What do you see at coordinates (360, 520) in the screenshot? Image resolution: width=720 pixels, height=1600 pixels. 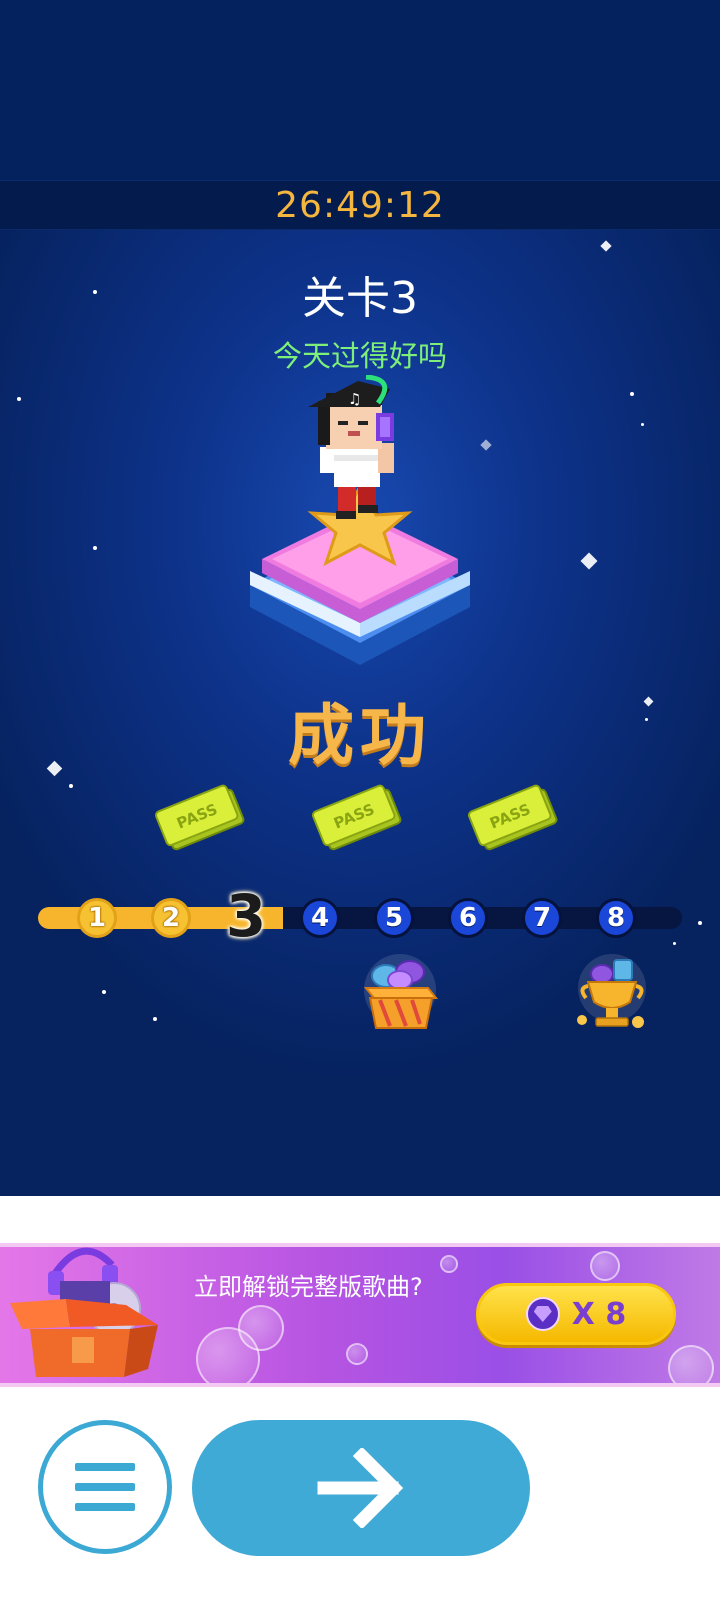 I see `character-on-pedestal: ♫` at bounding box center [360, 520].